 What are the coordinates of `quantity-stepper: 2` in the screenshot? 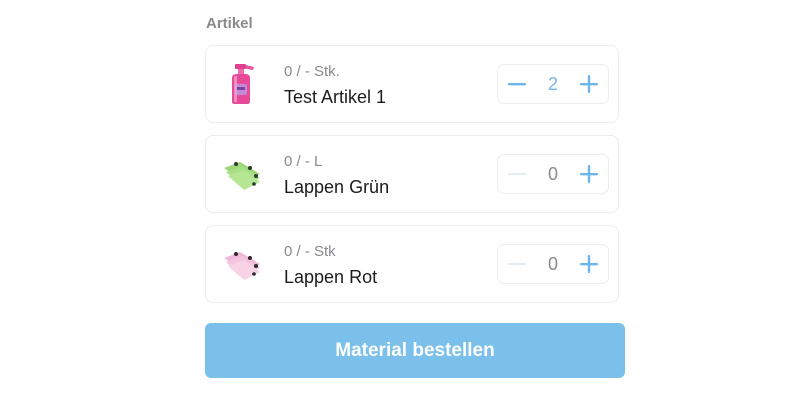 It's located at (553, 84).